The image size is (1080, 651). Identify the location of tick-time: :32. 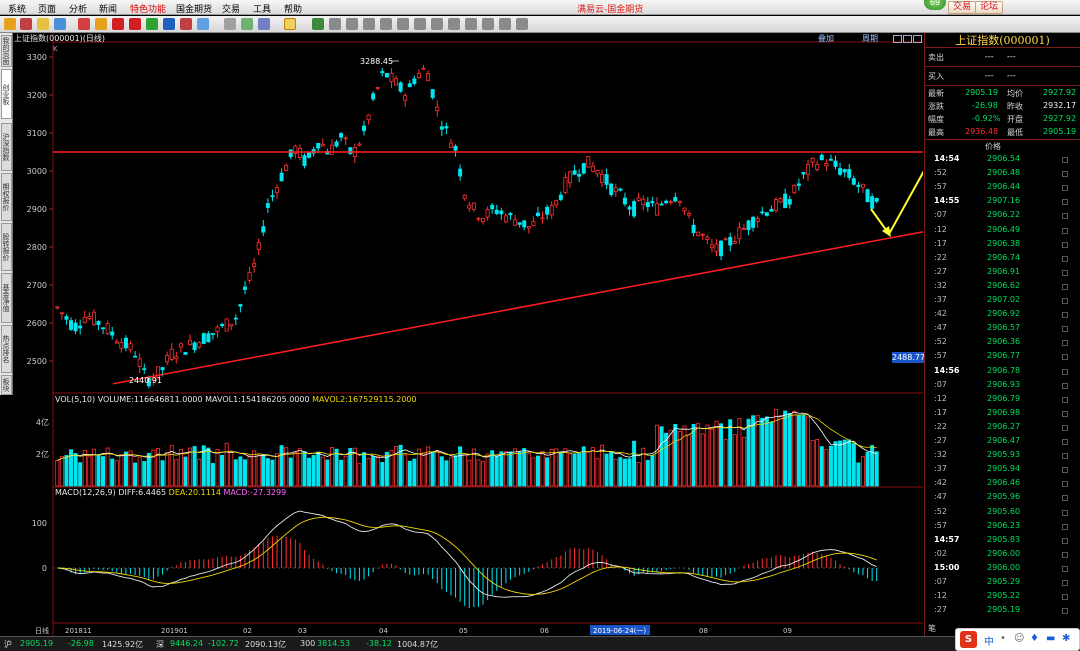
(940, 455).